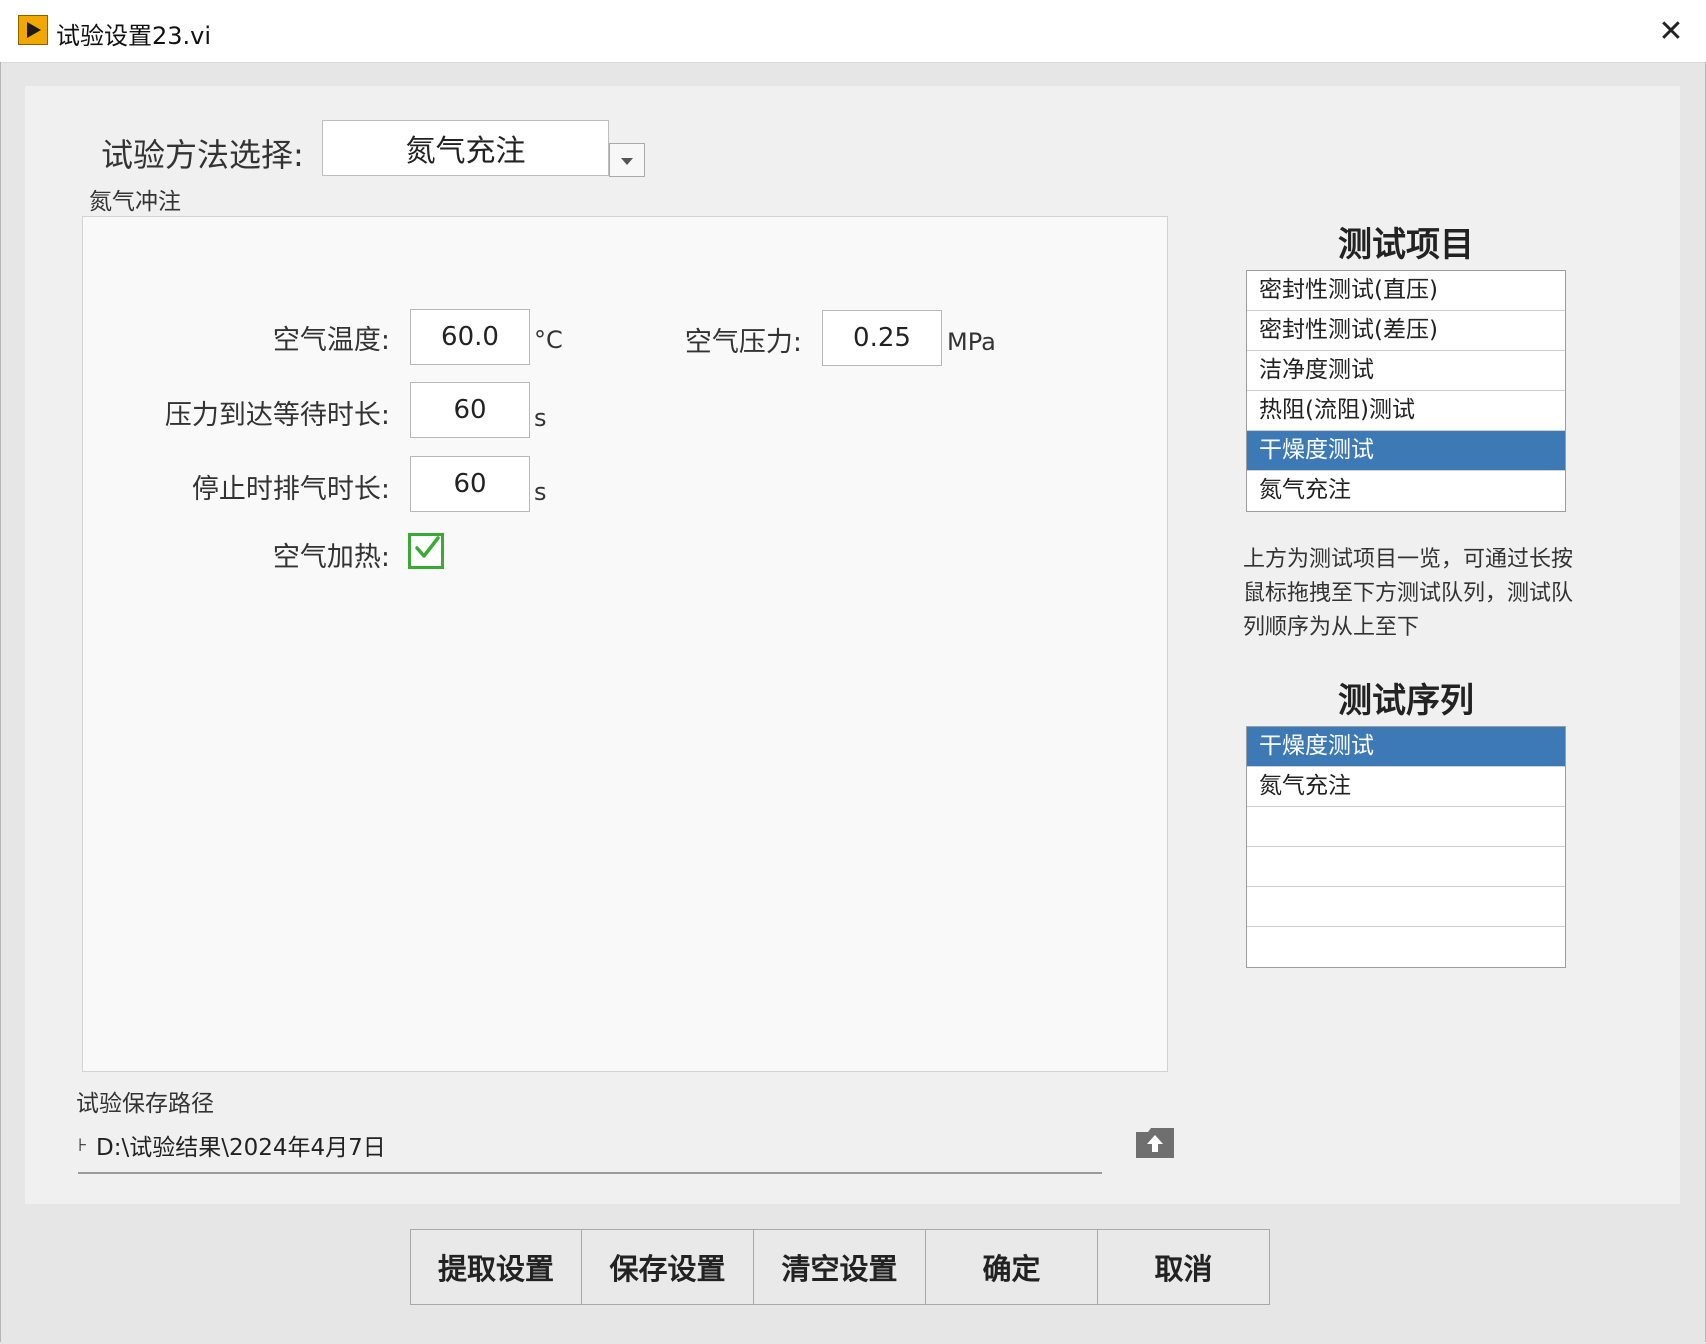 This screenshot has width=1706, height=1344. What do you see at coordinates (540, 418) in the screenshot?
I see `pressure-wait-unit: s` at bounding box center [540, 418].